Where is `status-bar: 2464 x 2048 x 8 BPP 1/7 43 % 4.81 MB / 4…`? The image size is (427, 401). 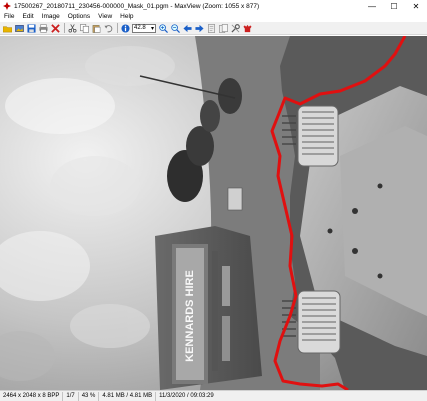 status-bar: 2464 x 2048 x 8 BPP 1/7 43 % 4.81 MB / 4… is located at coordinates (213, 395).